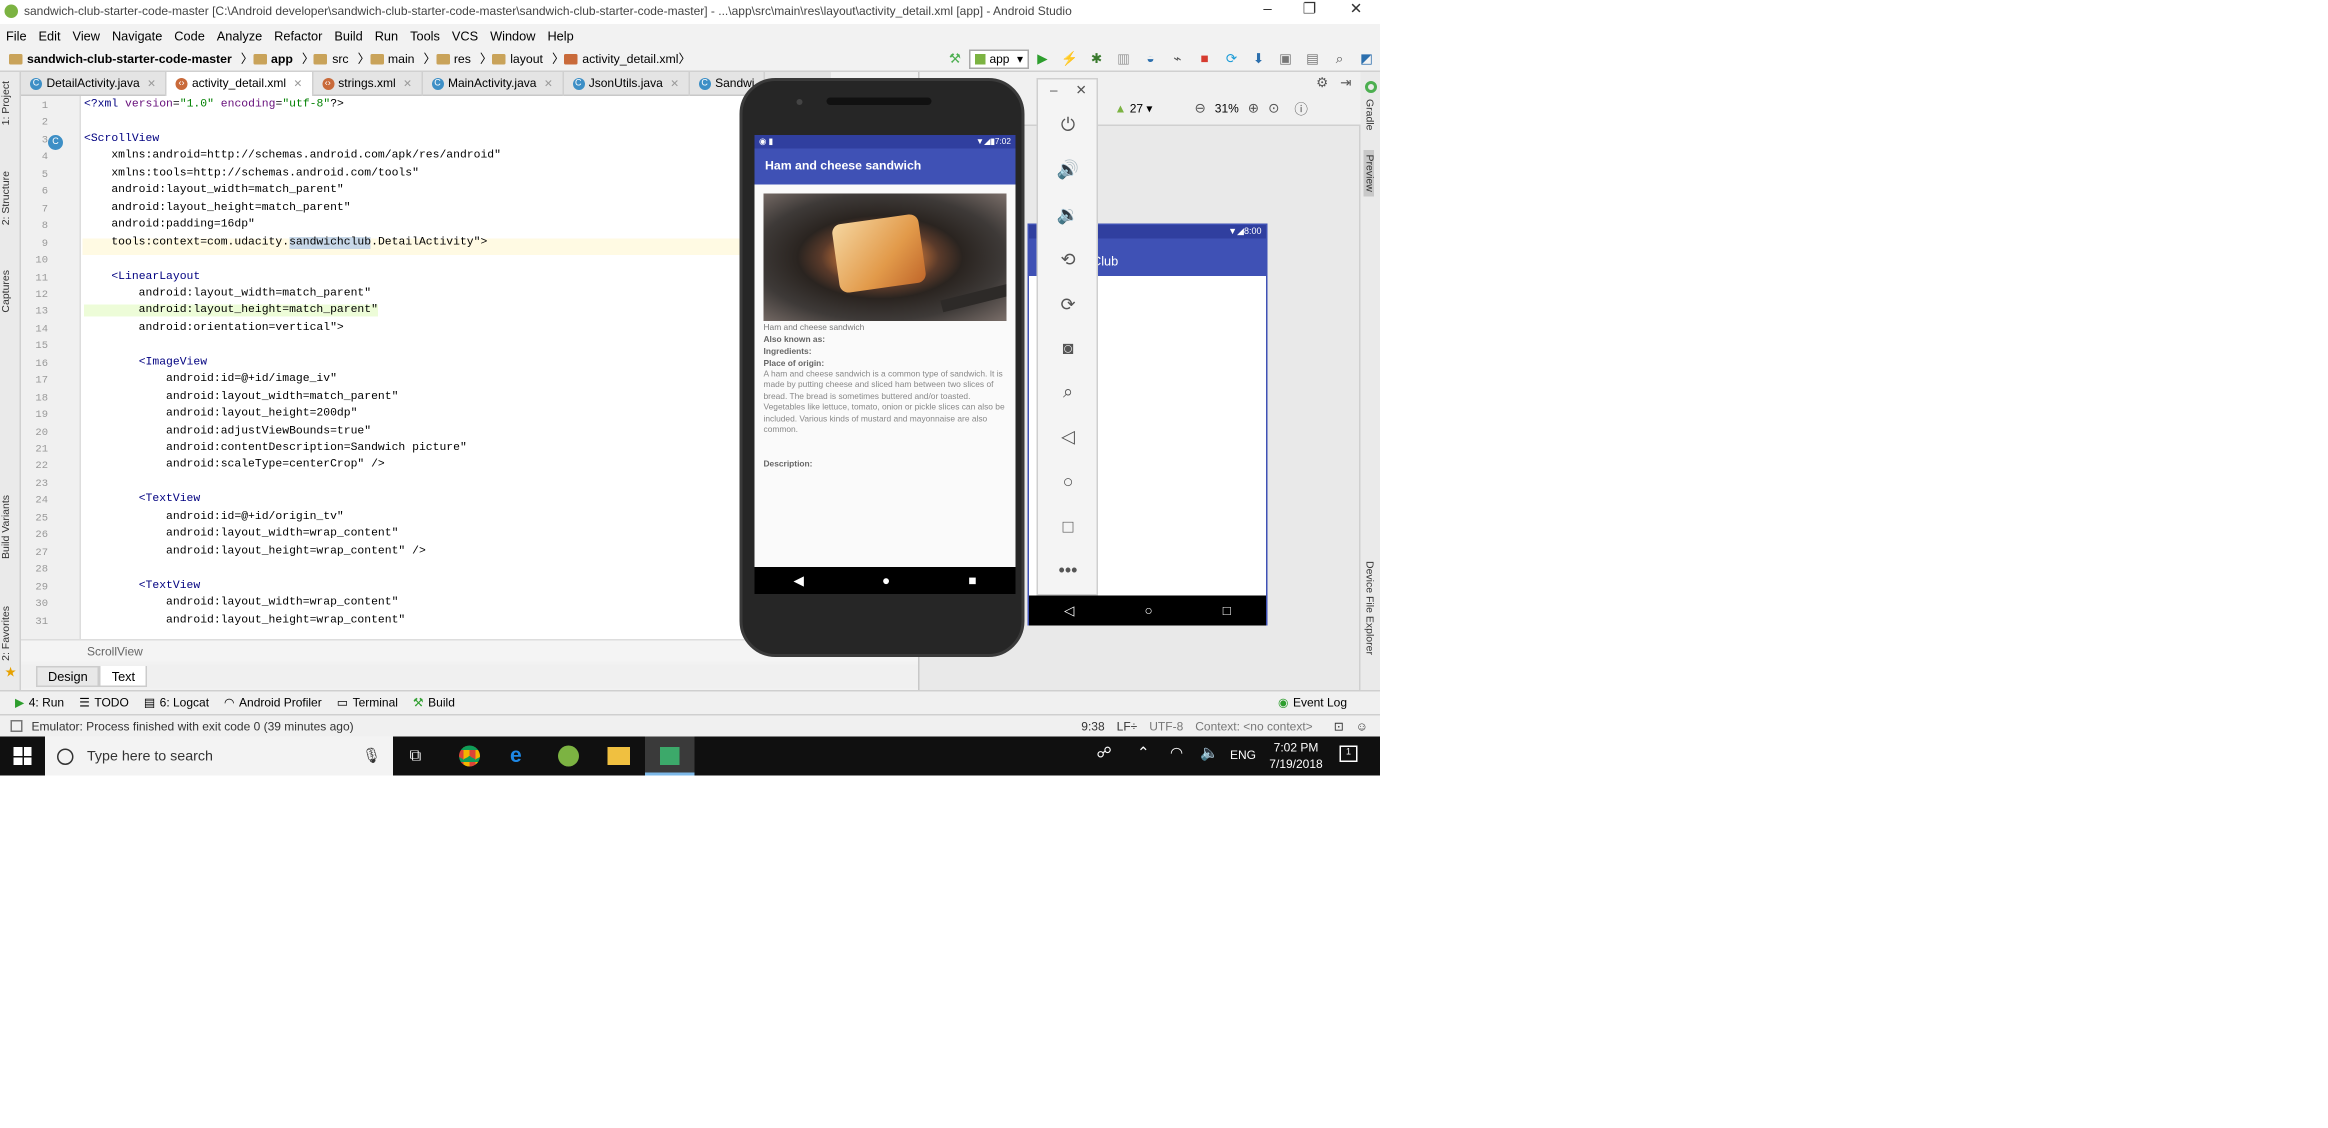 The width and height of the screenshot is (2328, 1128). What do you see at coordinates (1176, 754) in the screenshot?
I see `network-icon: ◠` at bounding box center [1176, 754].